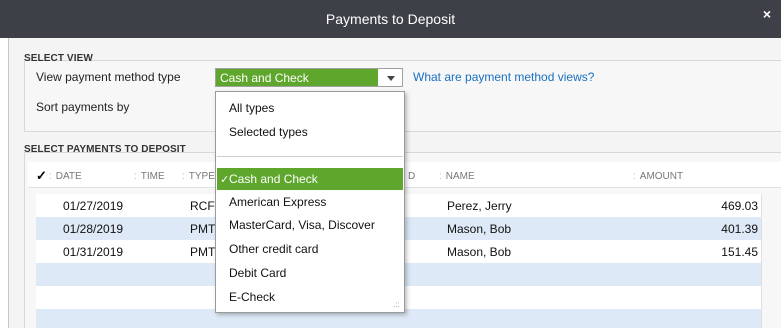 This screenshot has height=328, width=781. Describe the element at coordinates (297, 77) in the screenshot. I see `payment-method-value: Cash and Check` at that location.